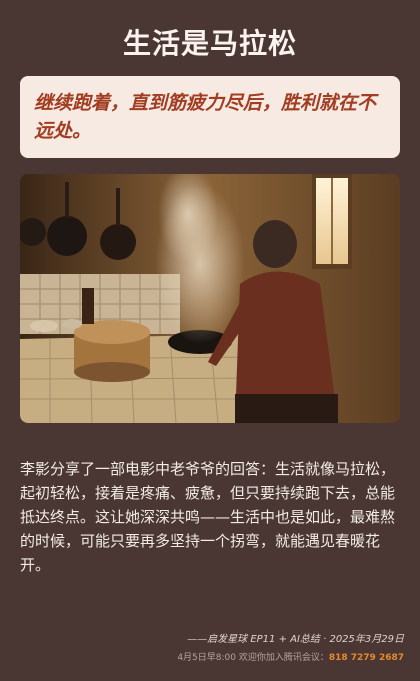 The image size is (420, 681). I want to click on quote-card: 继续跑着，直到筋疲力尽后，胜利就在不远处。, so click(210, 117).